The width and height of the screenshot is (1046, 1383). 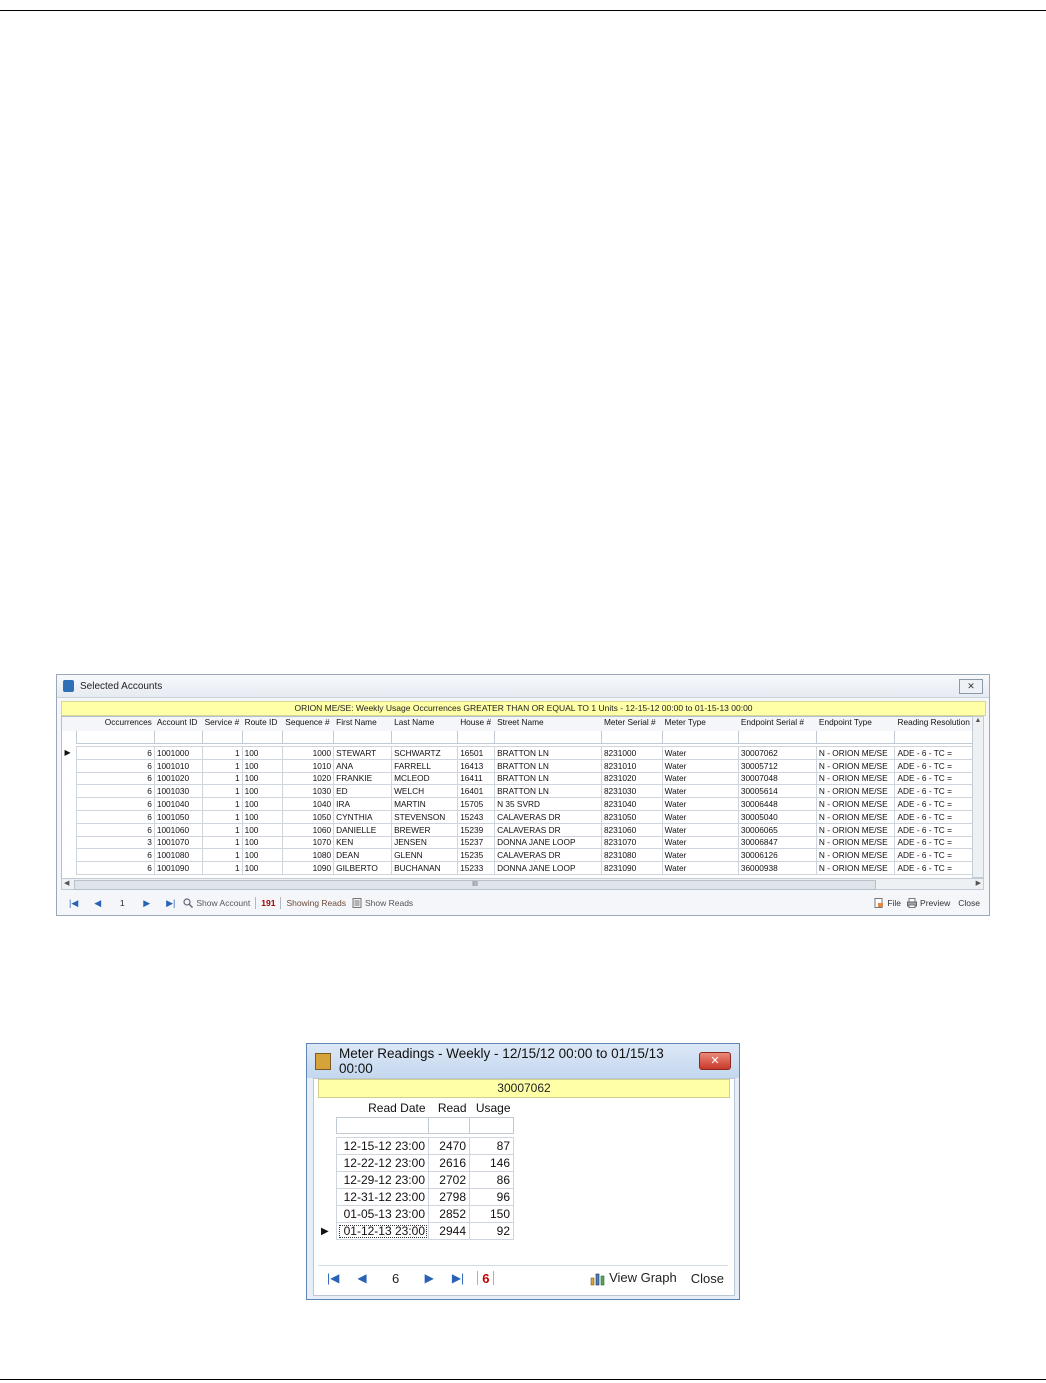 What do you see at coordinates (363, 816) in the screenshot?
I see `table-cell: CYNTHIA` at bounding box center [363, 816].